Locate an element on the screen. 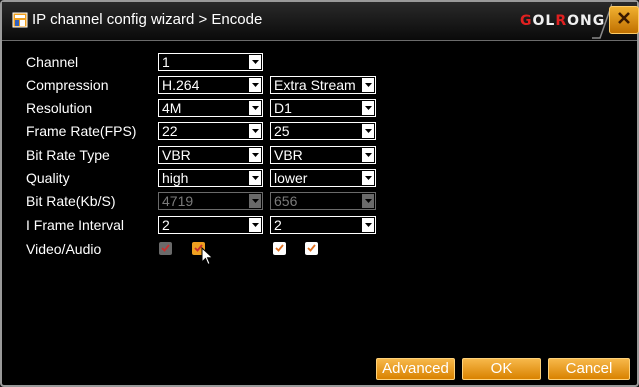  channel-select: 1 is located at coordinates (210, 62).